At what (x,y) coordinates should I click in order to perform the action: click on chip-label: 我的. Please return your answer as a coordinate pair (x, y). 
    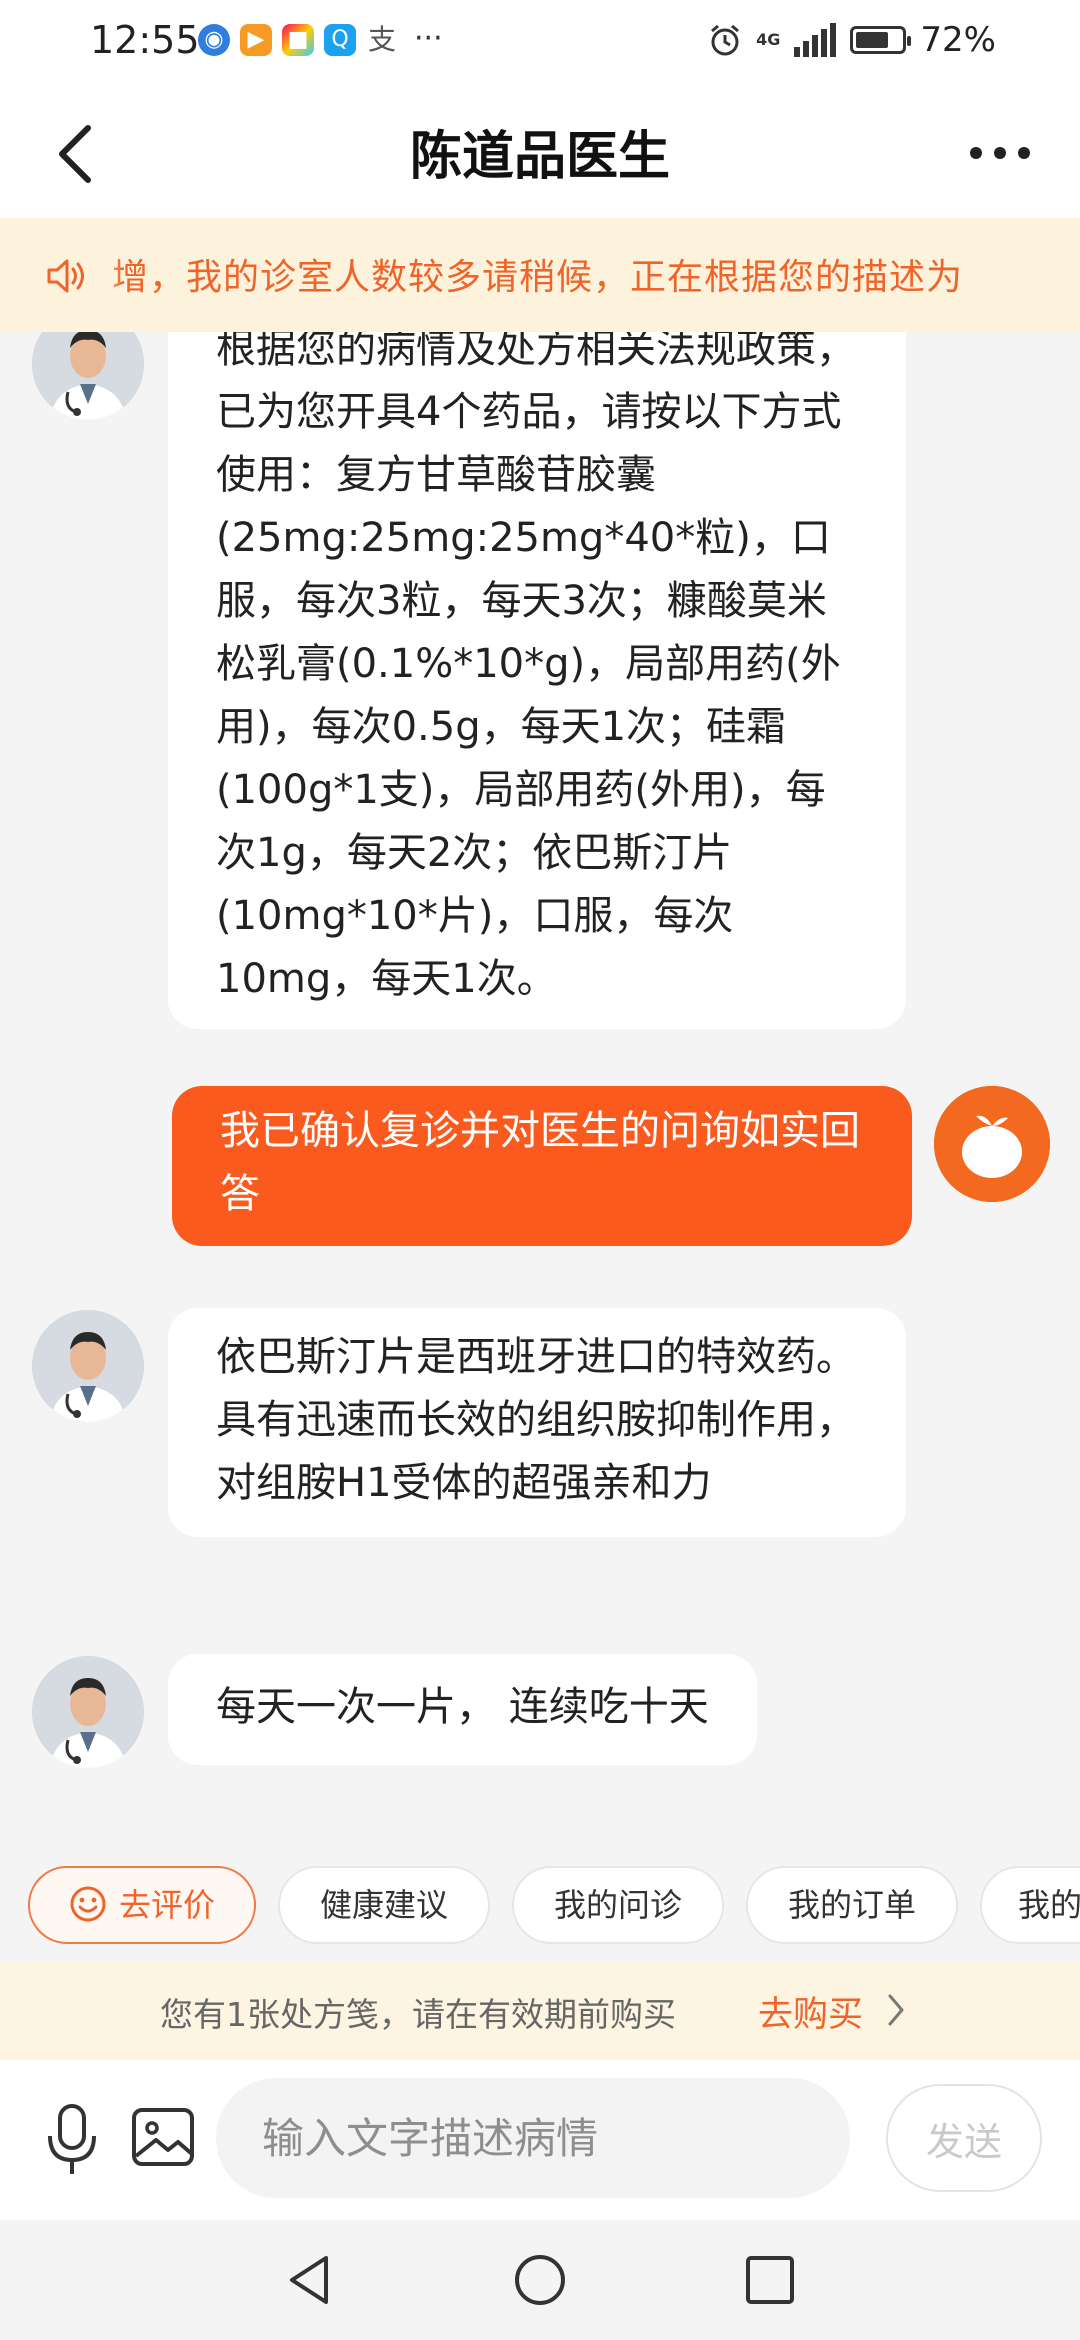
    Looking at the image, I should click on (1049, 1905).